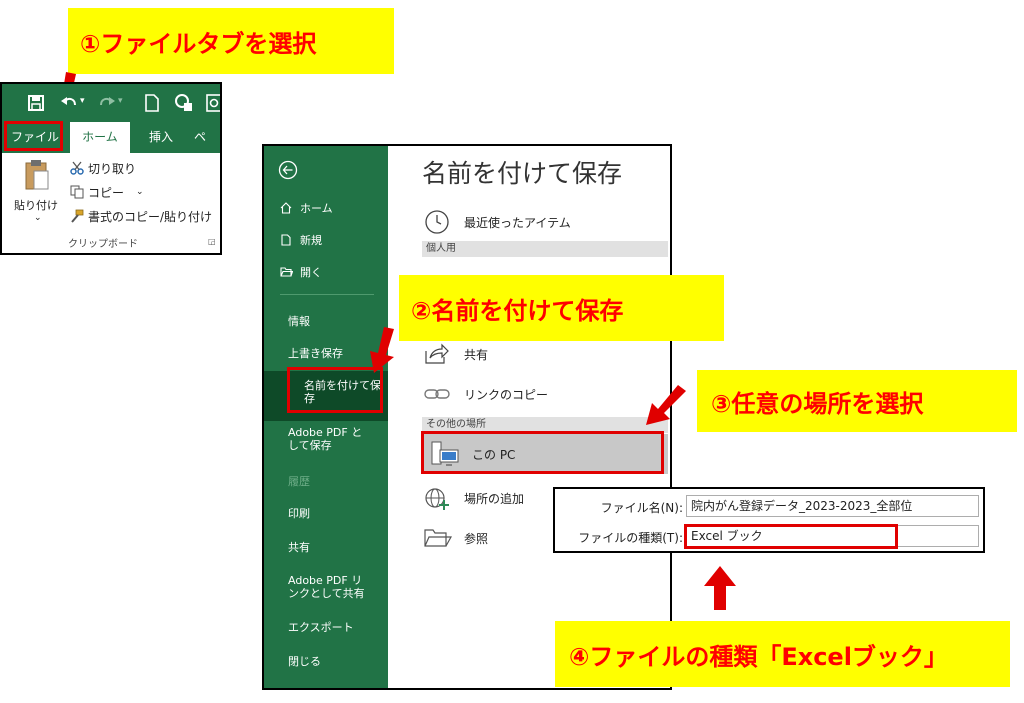  I want to click on sidebar-item-history: 履歴, so click(299, 481).